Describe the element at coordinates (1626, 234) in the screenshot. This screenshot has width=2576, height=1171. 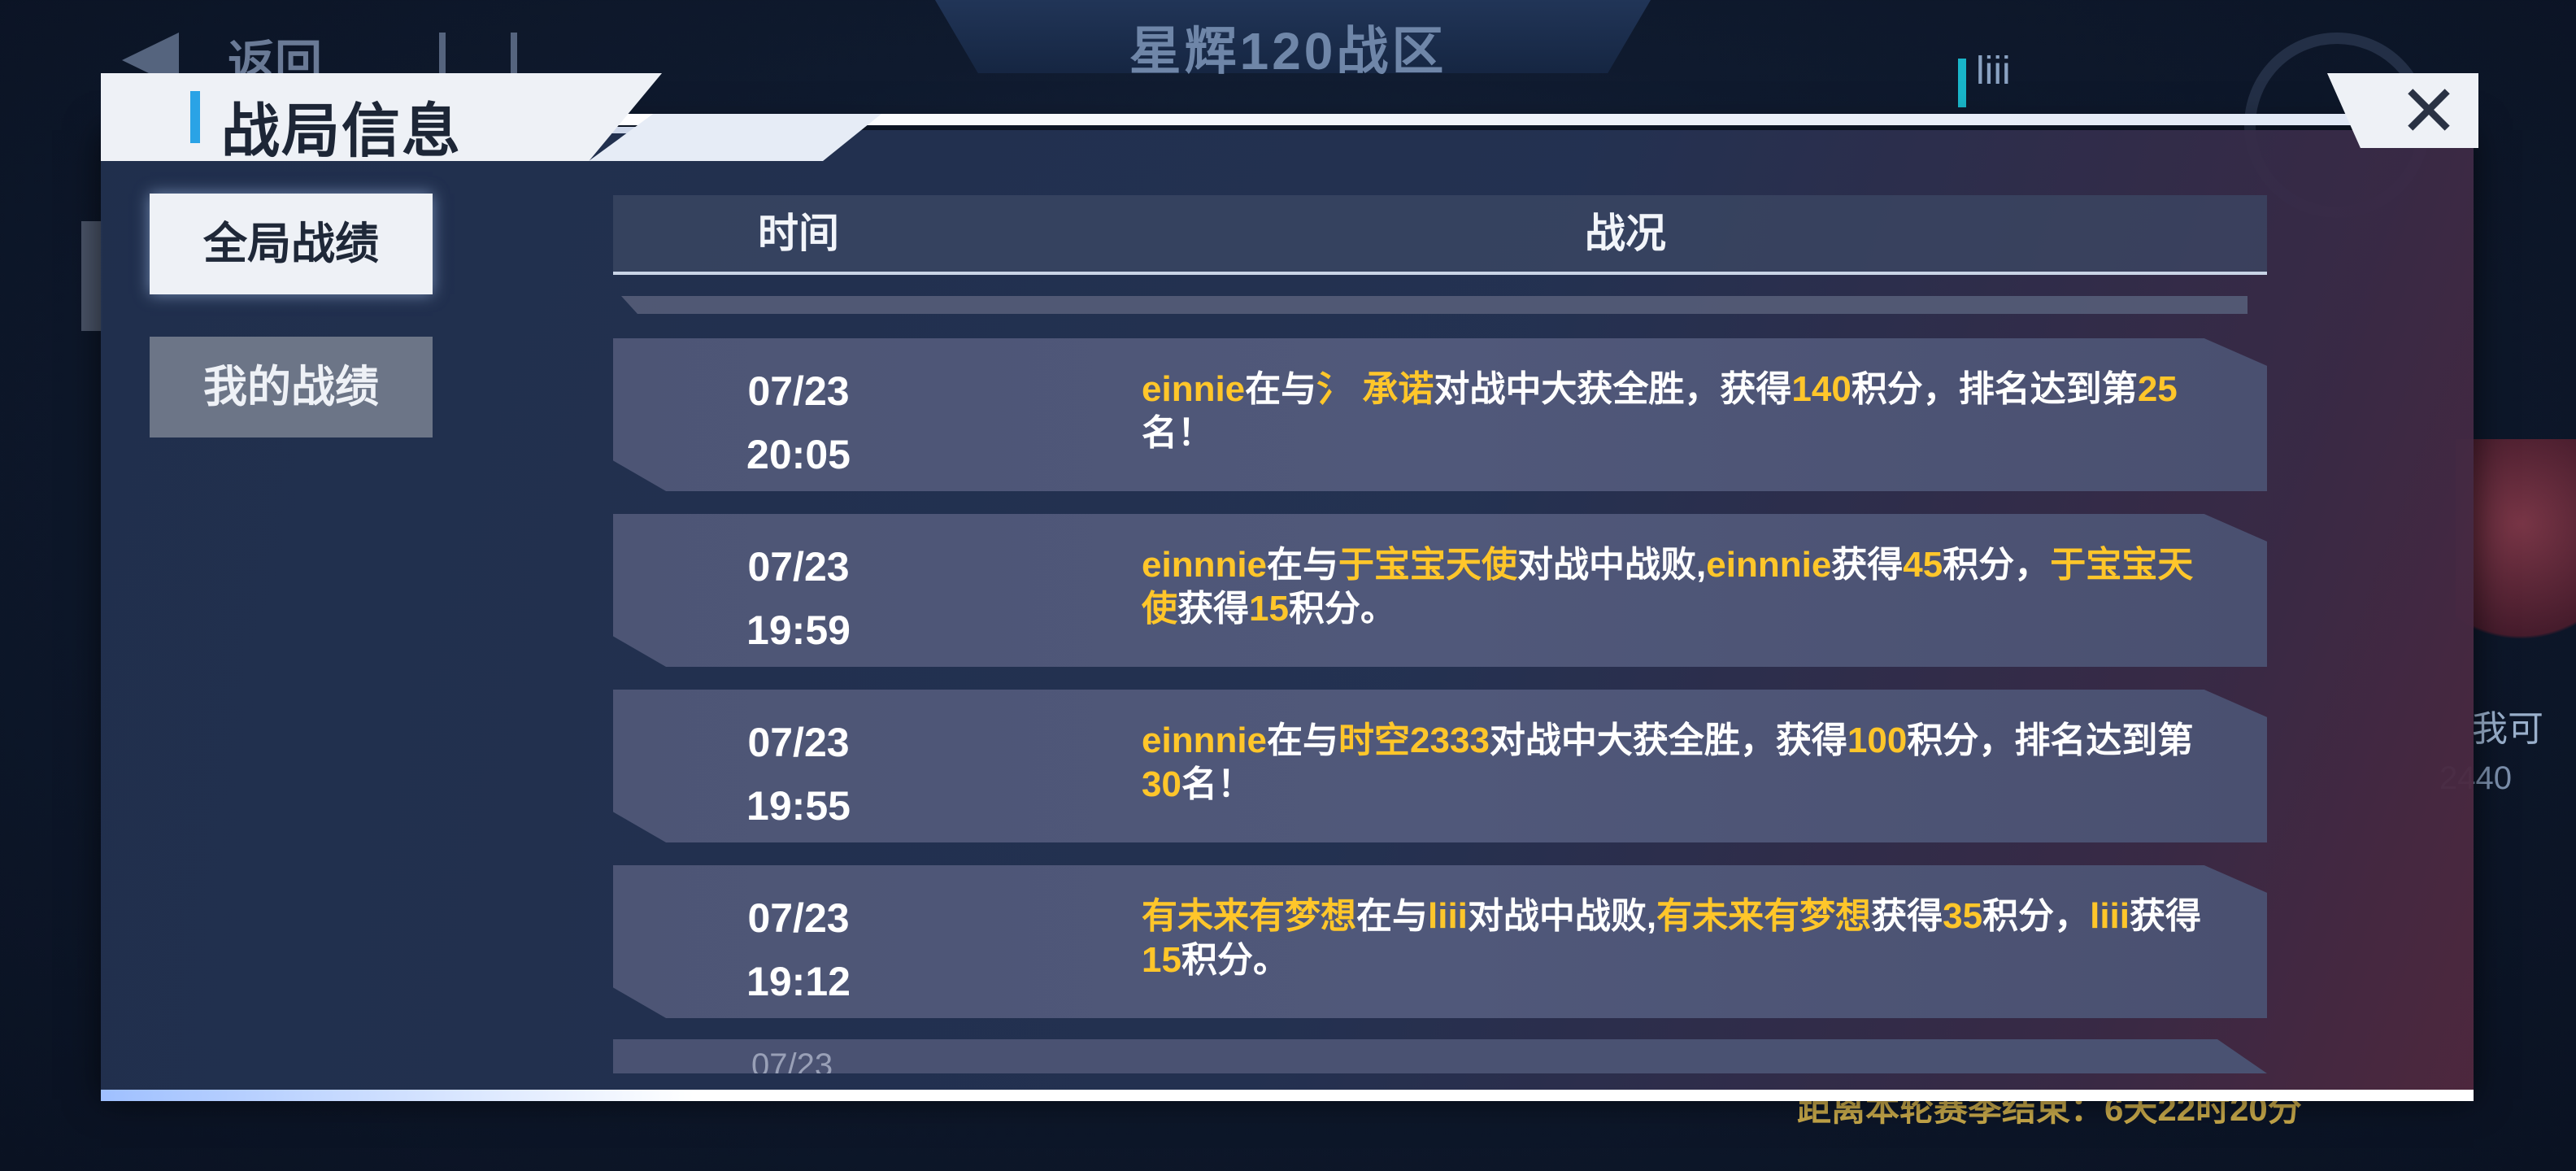
I see `column-header-status: 战况` at that location.